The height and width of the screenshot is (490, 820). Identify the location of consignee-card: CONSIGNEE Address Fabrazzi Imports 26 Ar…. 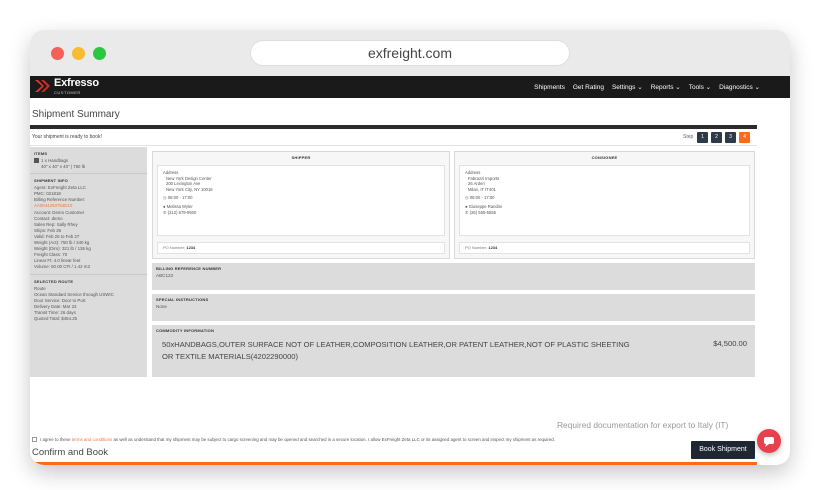
(604, 205).